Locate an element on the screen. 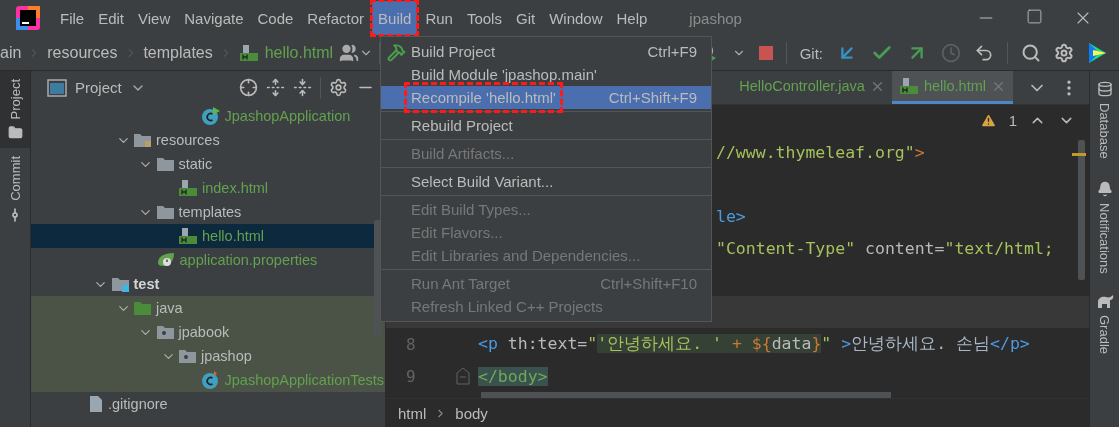 Image resolution: width=1119 pixels, height=427 pixels. tree-item-label: index.html is located at coordinates (235, 188).